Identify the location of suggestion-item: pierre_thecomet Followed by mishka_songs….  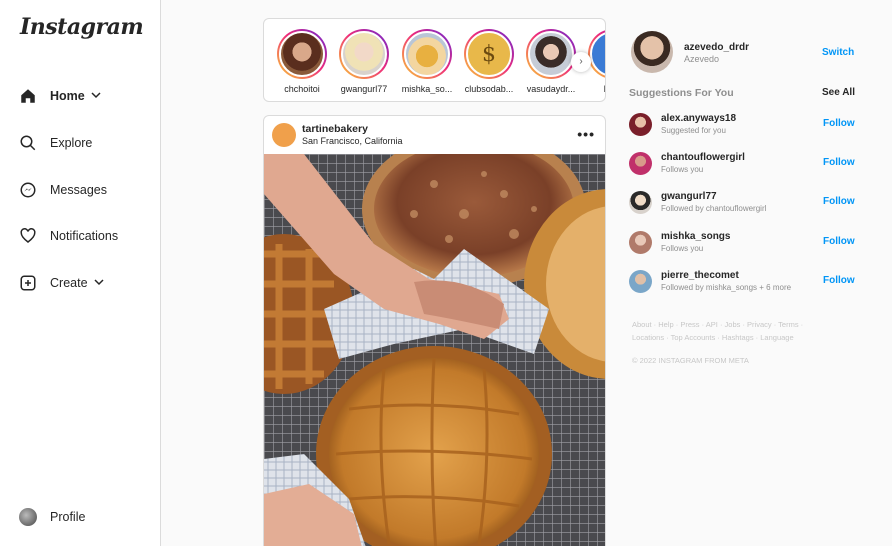
(744, 282).